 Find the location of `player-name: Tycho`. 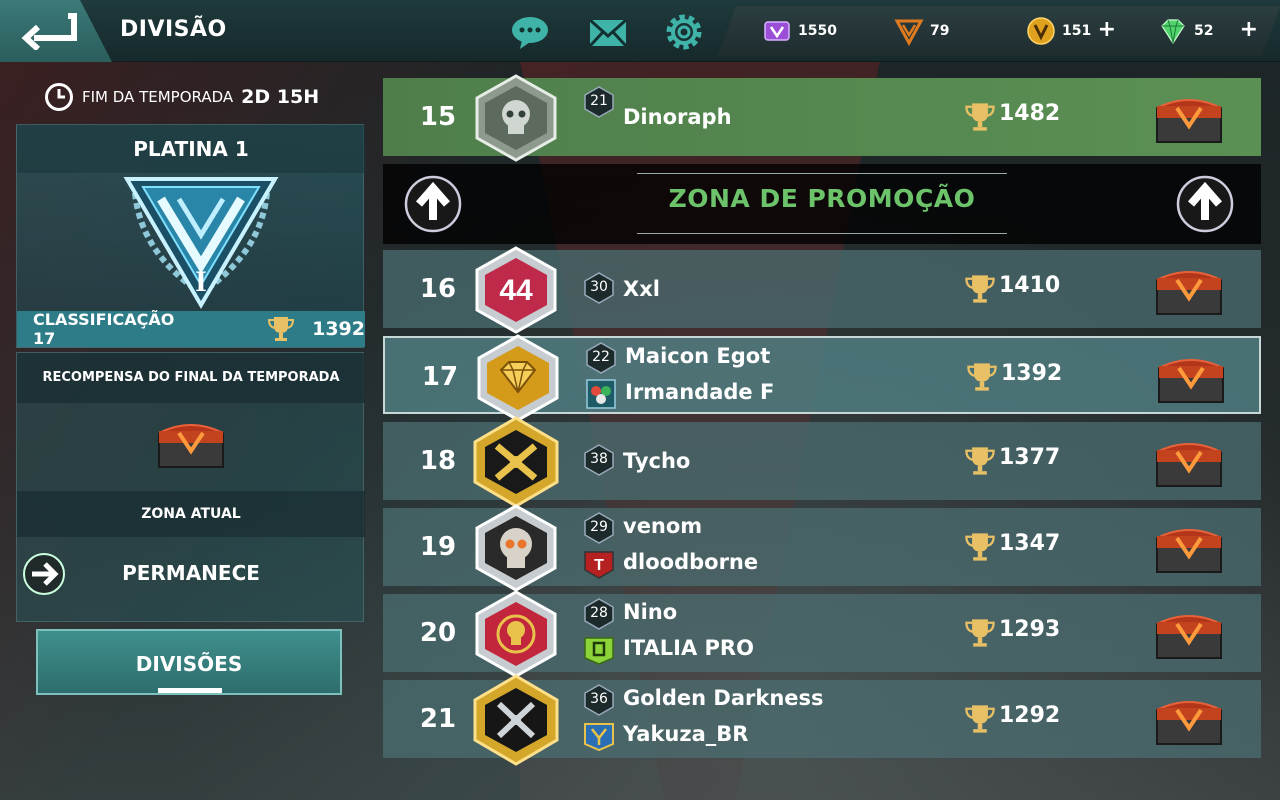

player-name: Tycho is located at coordinates (657, 461).